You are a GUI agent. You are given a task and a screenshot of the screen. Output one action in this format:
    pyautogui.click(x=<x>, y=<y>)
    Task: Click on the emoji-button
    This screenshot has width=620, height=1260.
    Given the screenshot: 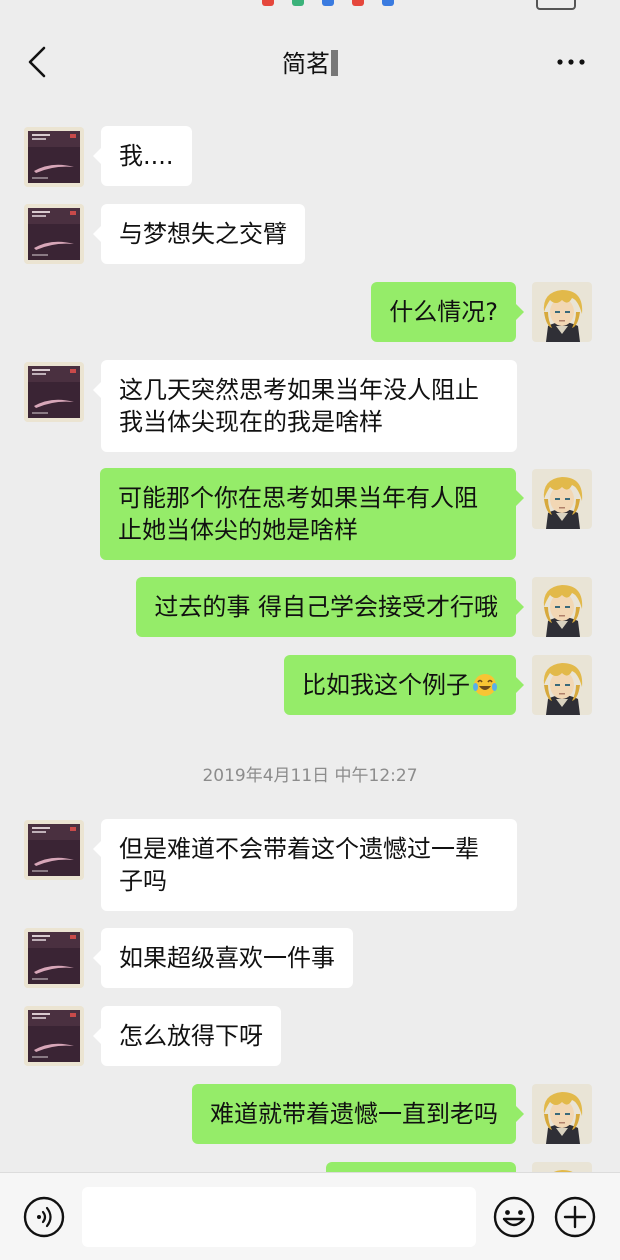 What is the action you would take?
    pyautogui.click(x=514, y=1217)
    